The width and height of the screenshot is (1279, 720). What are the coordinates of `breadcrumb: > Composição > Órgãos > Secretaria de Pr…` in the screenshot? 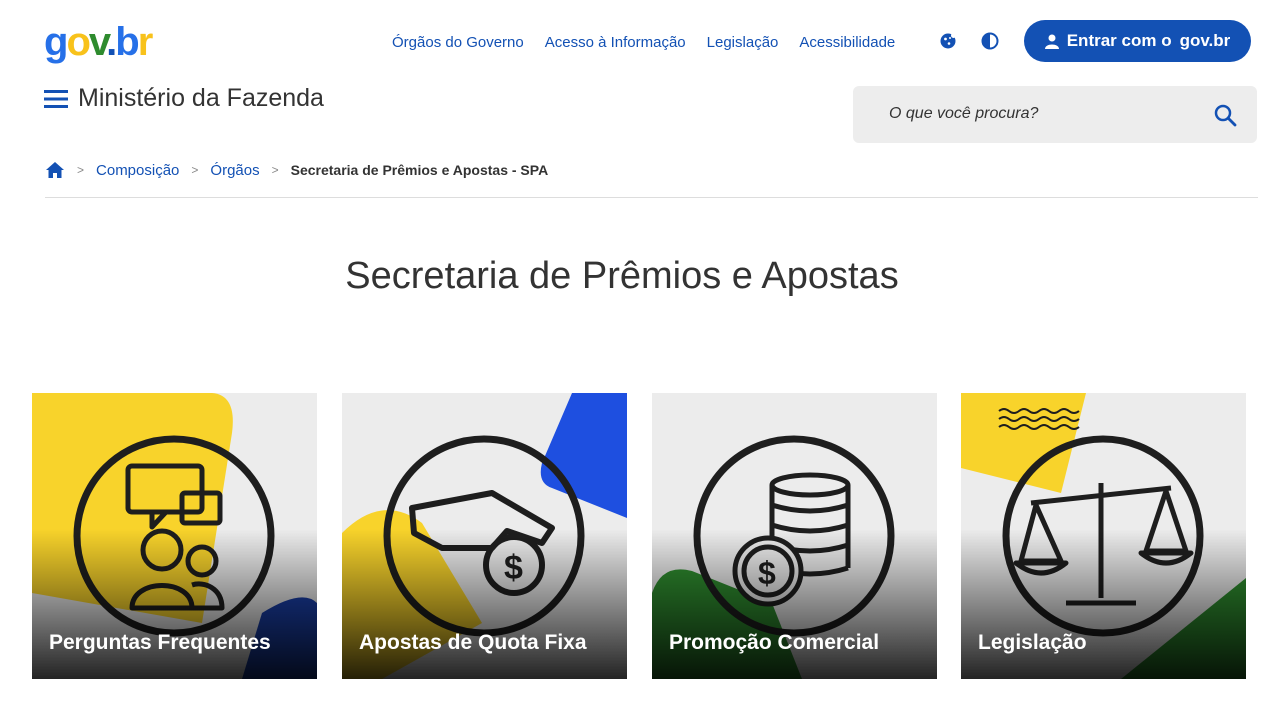 It's located at (296, 170).